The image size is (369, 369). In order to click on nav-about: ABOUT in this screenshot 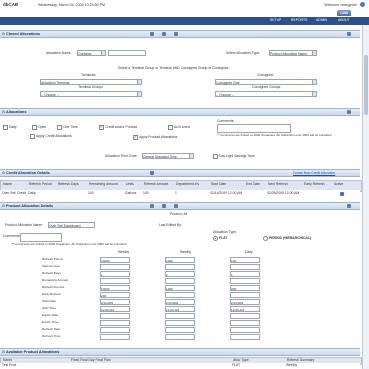, I will do `click(344, 20)`.